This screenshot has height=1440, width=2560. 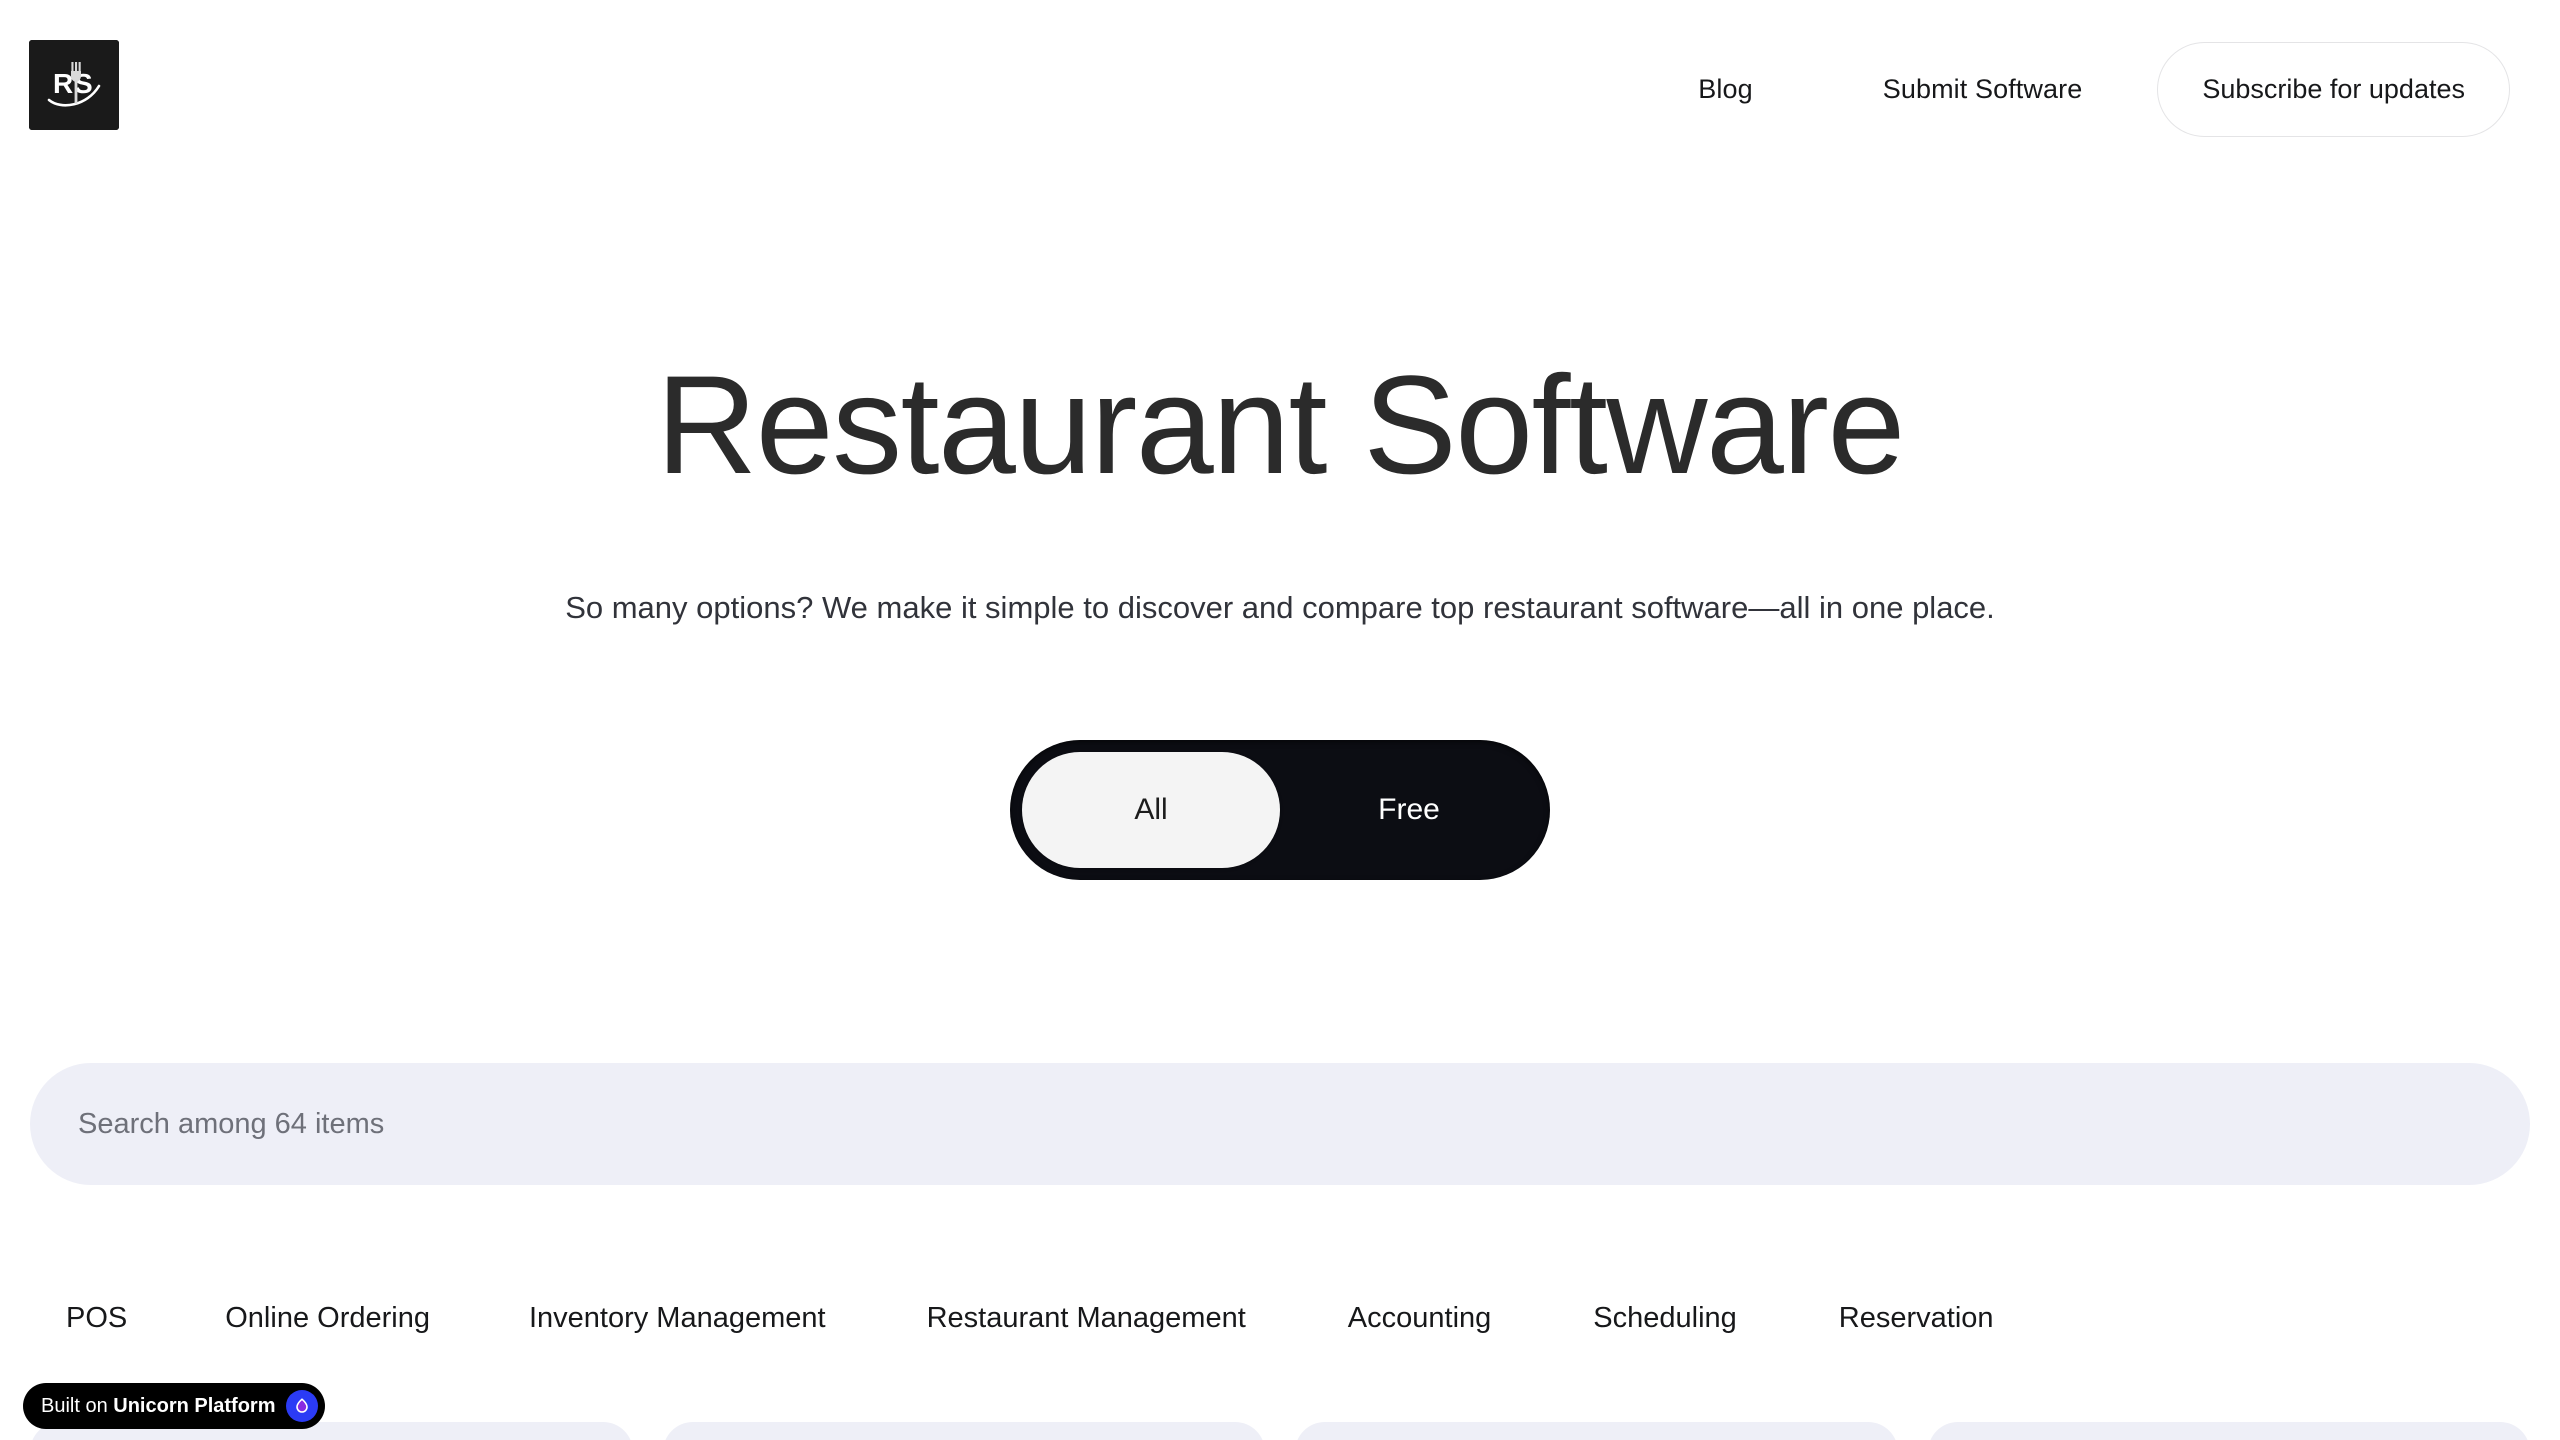 I want to click on page-title: Restaurant Software, so click(x=1280, y=424).